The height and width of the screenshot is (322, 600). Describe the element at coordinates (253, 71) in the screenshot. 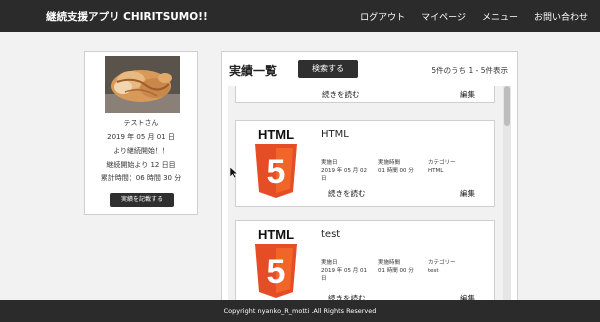

I see `records-title: 実績一覧` at that location.